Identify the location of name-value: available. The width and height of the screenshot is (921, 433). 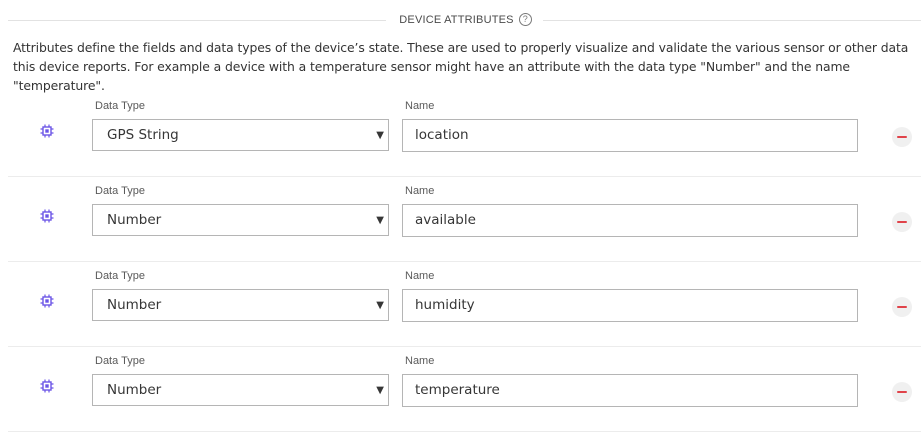
(445, 220).